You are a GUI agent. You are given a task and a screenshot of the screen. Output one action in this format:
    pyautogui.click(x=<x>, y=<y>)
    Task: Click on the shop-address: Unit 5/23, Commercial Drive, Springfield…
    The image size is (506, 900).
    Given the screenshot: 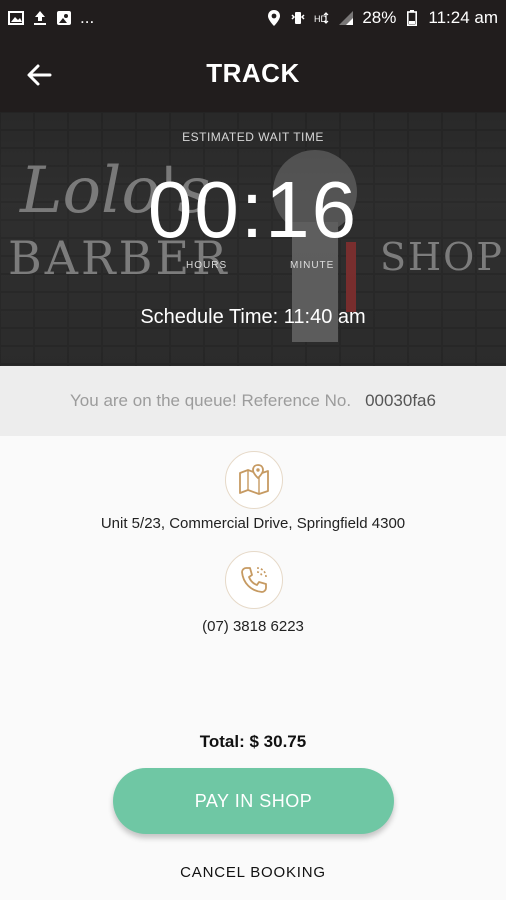 What is the action you would take?
    pyautogui.click(x=253, y=523)
    